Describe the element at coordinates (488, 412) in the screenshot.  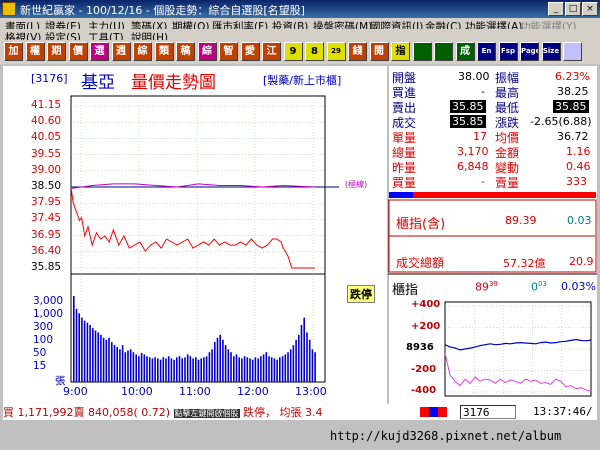
I see `stock-code-input` at that location.